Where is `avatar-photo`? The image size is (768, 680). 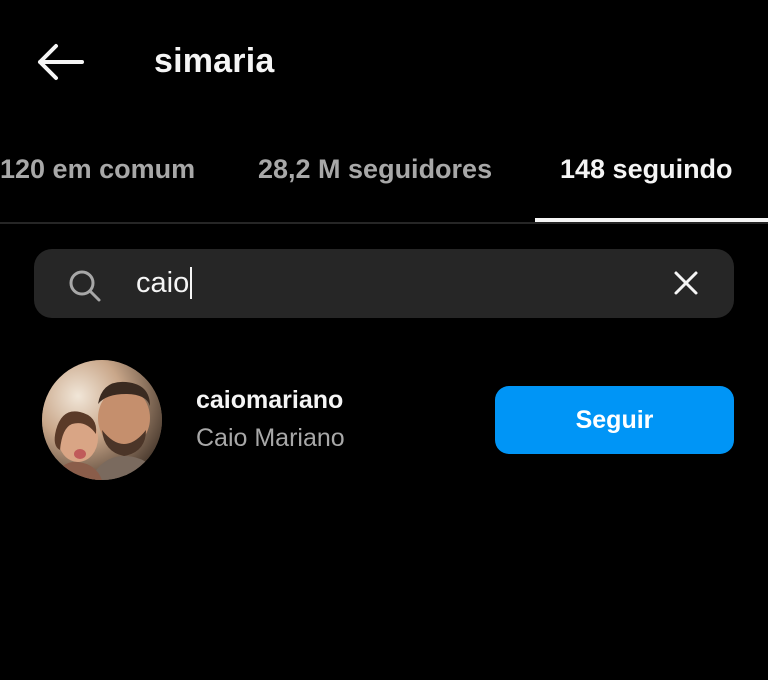 avatar-photo is located at coordinates (102, 420).